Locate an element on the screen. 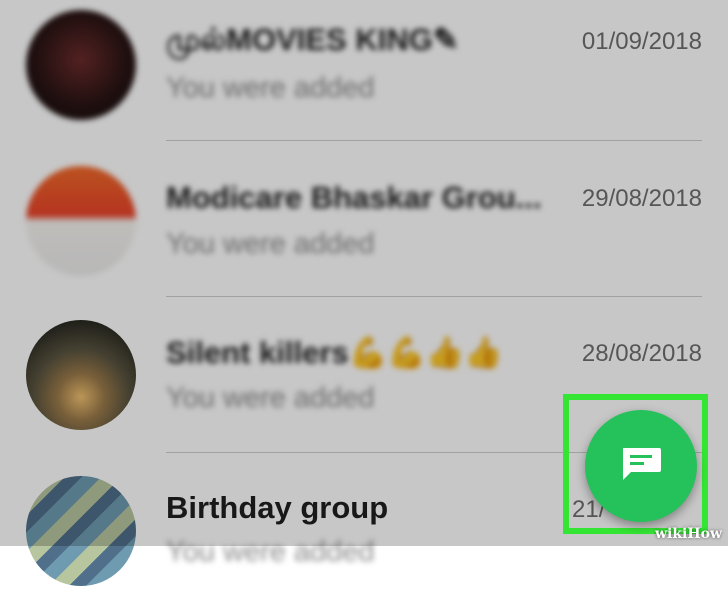 The image size is (728, 610). new-chat-button is located at coordinates (641, 466).